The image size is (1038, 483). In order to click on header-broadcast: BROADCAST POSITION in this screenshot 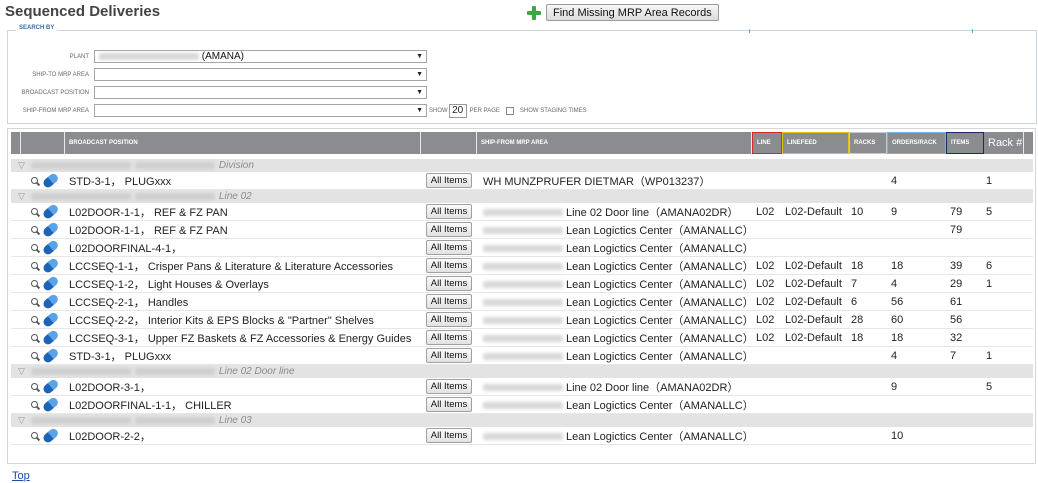, I will do `click(243, 143)`.